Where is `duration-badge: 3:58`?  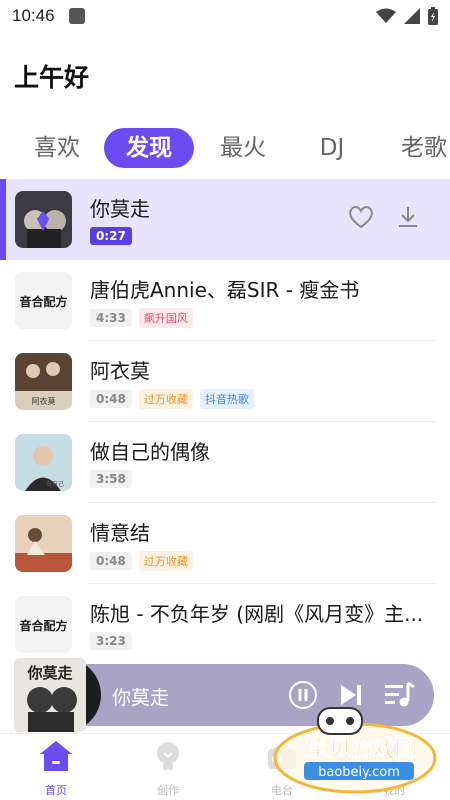 duration-badge: 3:58 is located at coordinates (111, 479).